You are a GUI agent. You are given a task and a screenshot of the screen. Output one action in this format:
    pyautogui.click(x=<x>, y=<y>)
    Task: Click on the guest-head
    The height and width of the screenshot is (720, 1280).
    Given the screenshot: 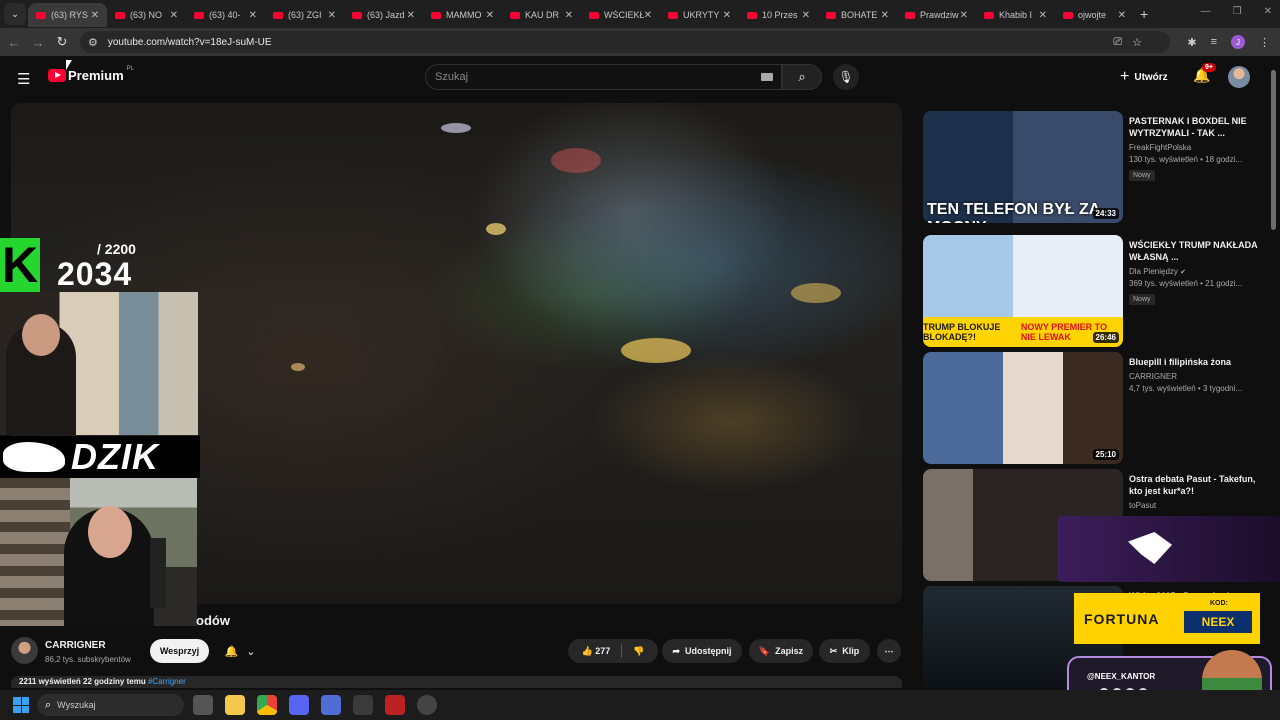 What is the action you would take?
    pyautogui.click(x=41, y=335)
    